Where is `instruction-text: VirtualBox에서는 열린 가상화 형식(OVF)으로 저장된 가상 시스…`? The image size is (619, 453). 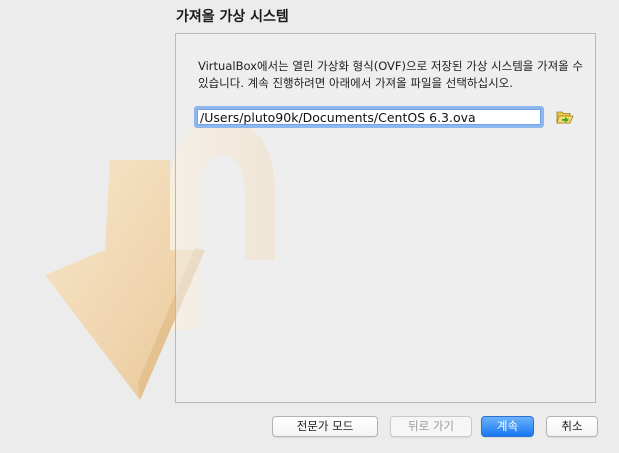
instruction-text: VirtualBox에서는 열린 가상화 형식(OVF)으로 저장된 가상 시스… is located at coordinates (391, 74).